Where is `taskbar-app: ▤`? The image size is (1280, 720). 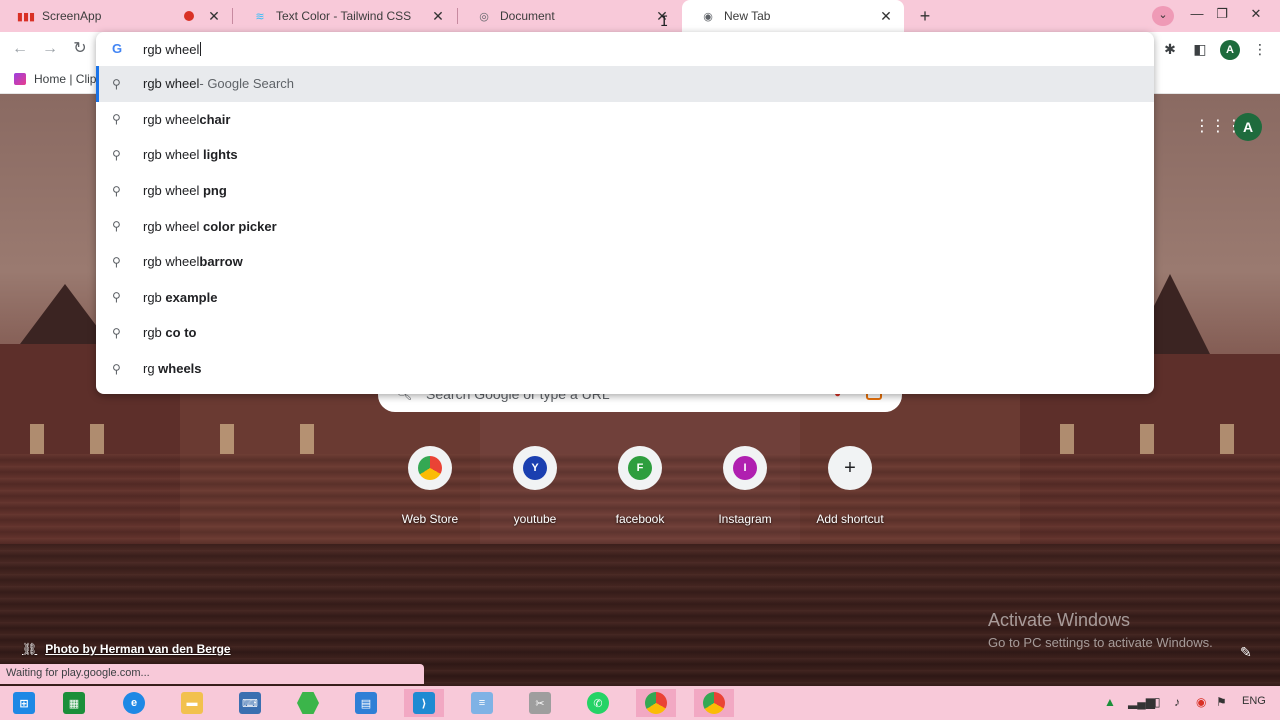
taskbar-app: ▤ is located at coordinates (366, 703).